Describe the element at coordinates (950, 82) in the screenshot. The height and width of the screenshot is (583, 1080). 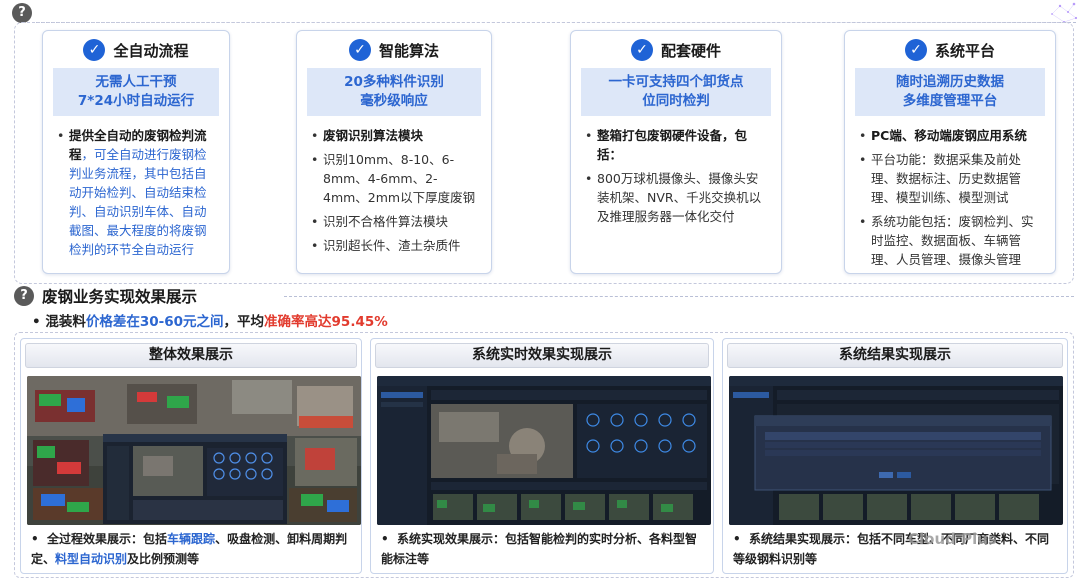
I see `card-subtitle-line1: 随时追溯历史数据` at that location.